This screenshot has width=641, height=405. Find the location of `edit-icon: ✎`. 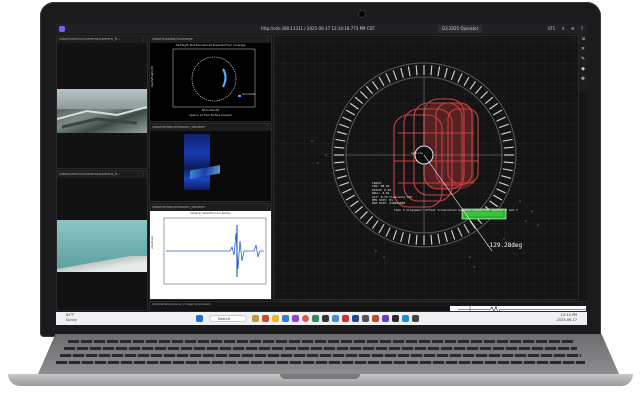

edit-icon: ✎ is located at coordinates (583, 59).